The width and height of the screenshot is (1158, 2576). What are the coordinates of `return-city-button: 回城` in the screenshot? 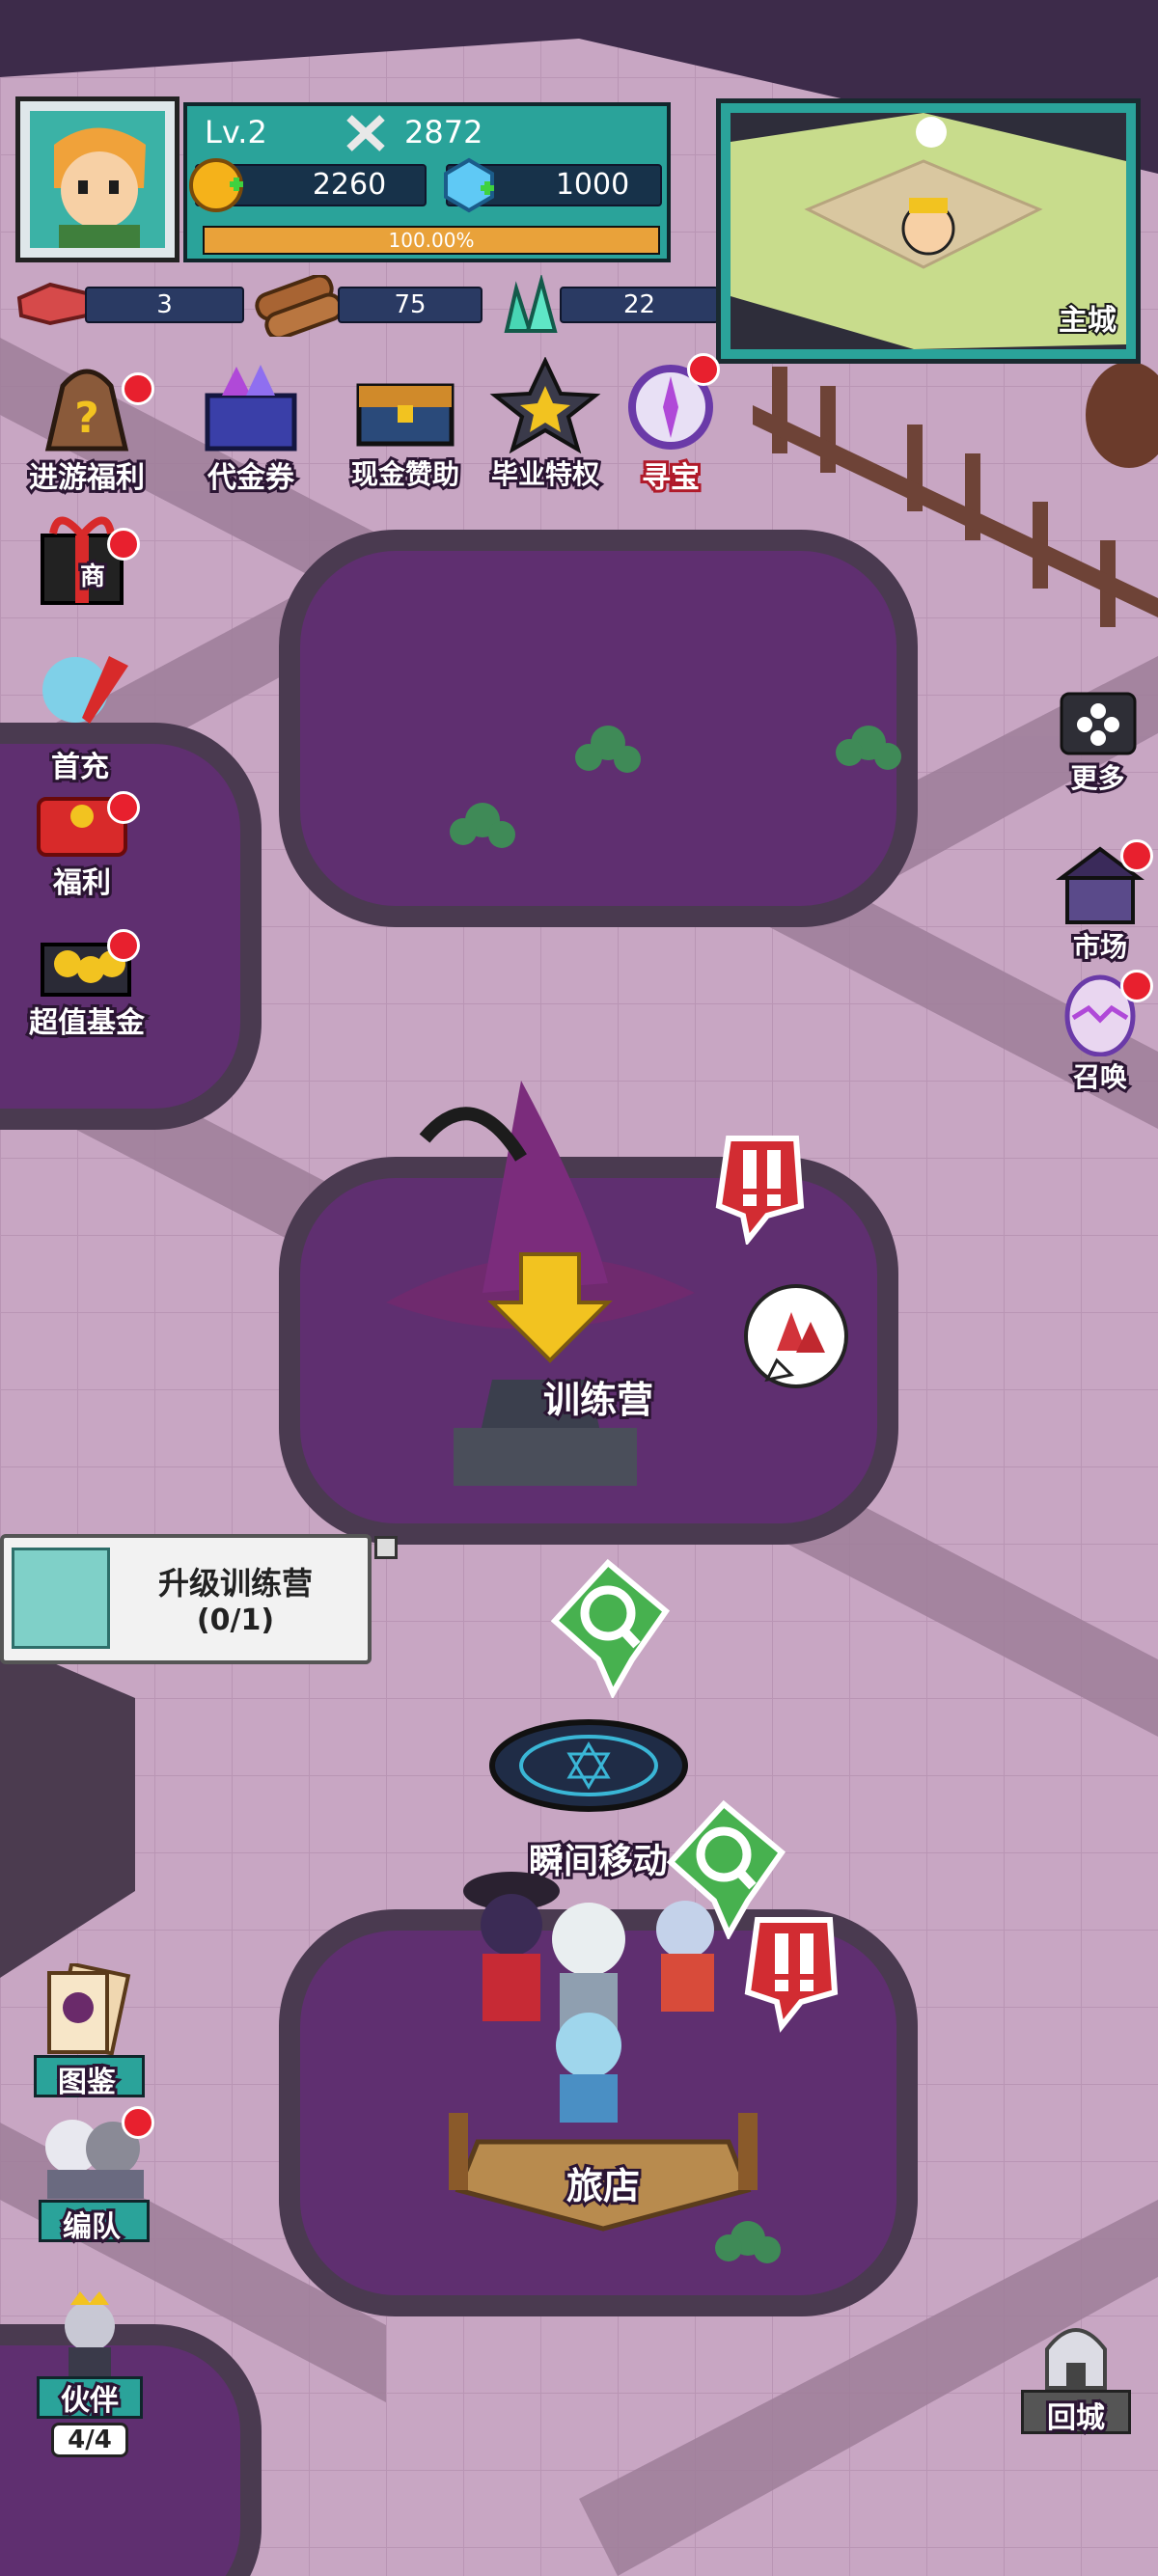 It's located at (1076, 2374).